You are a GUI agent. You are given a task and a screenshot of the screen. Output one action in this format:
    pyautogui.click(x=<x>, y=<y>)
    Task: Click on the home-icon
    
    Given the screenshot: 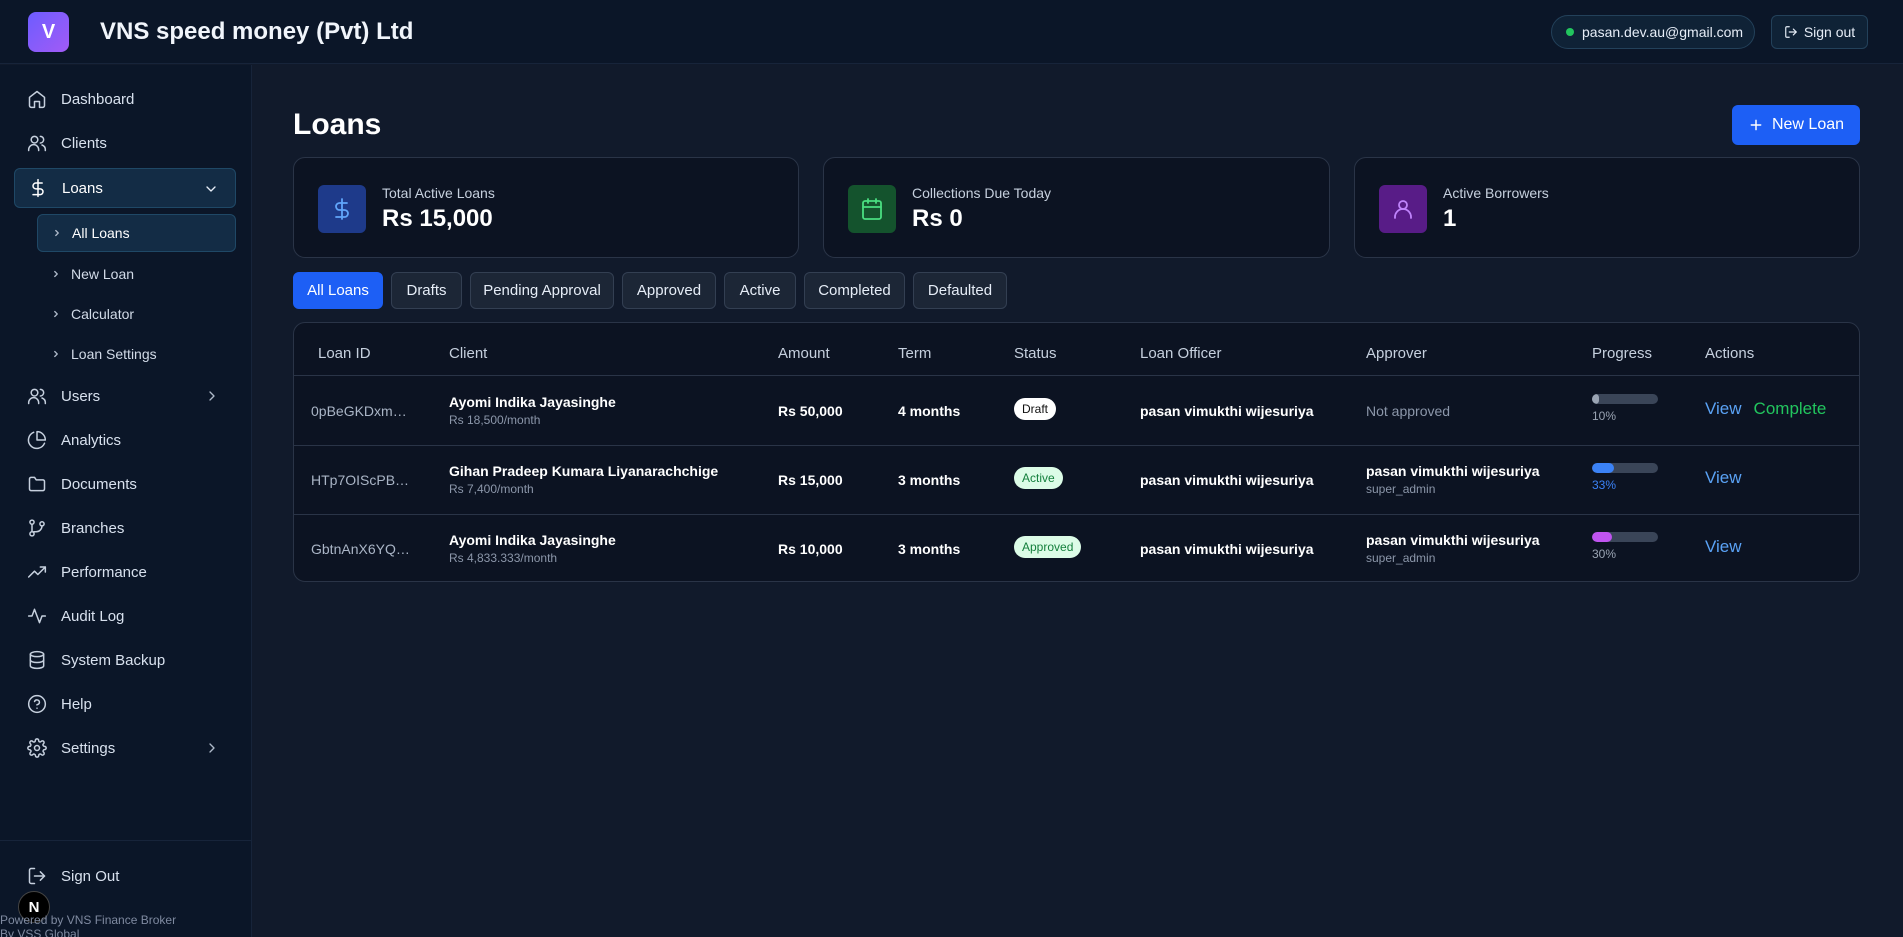 What is the action you would take?
    pyautogui.click(x=37, y=99)
    